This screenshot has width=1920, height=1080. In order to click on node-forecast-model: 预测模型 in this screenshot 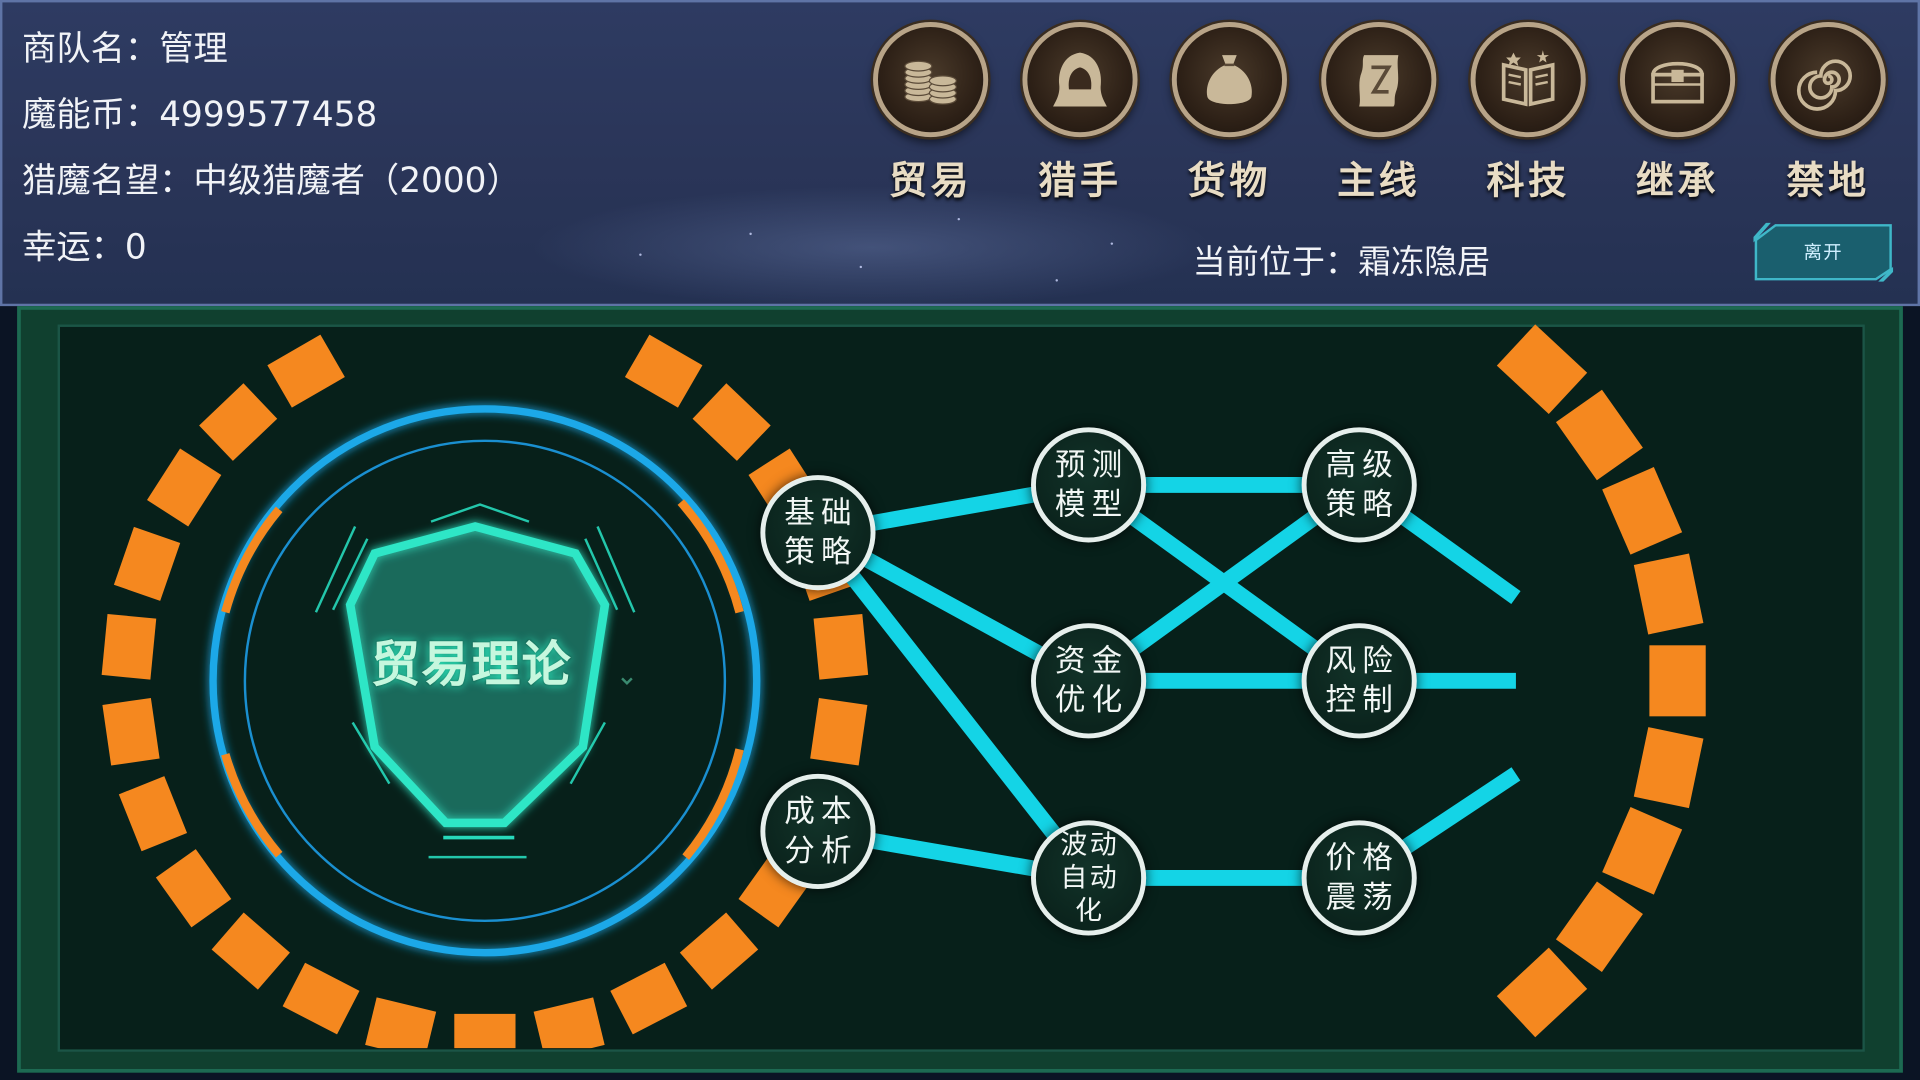, I will do `click(1089, 485)`.